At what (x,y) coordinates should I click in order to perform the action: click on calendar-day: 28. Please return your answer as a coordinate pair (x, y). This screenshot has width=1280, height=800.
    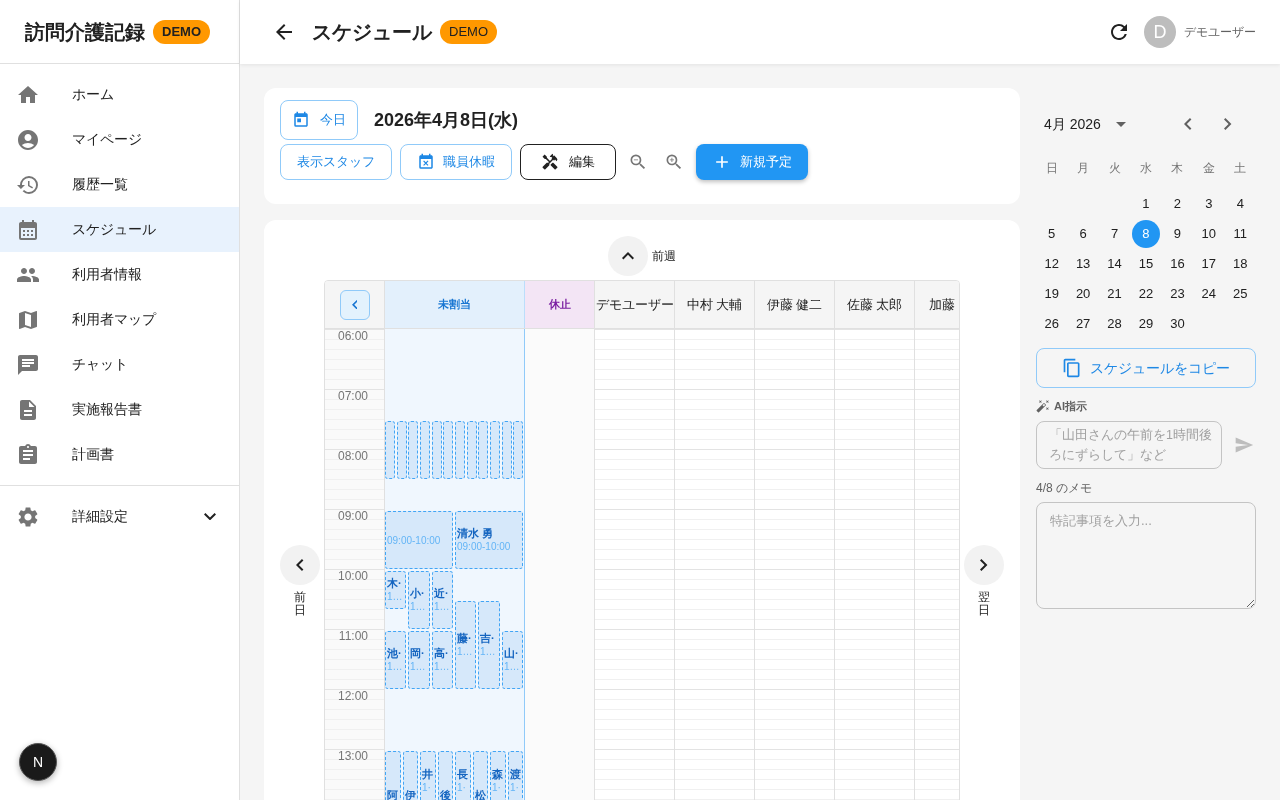
    Looking at the image, I should click on (1114, 324).